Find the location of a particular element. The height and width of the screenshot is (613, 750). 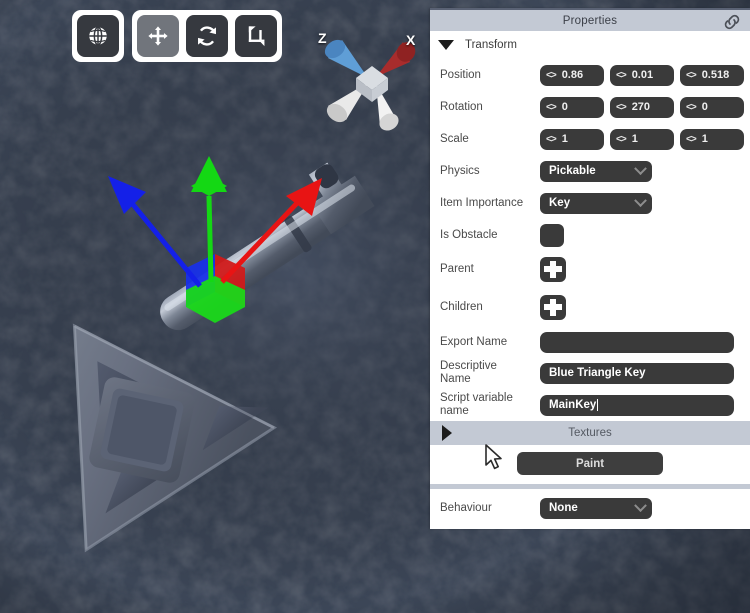

globe-icon-button is located at coordinates (98, 36).